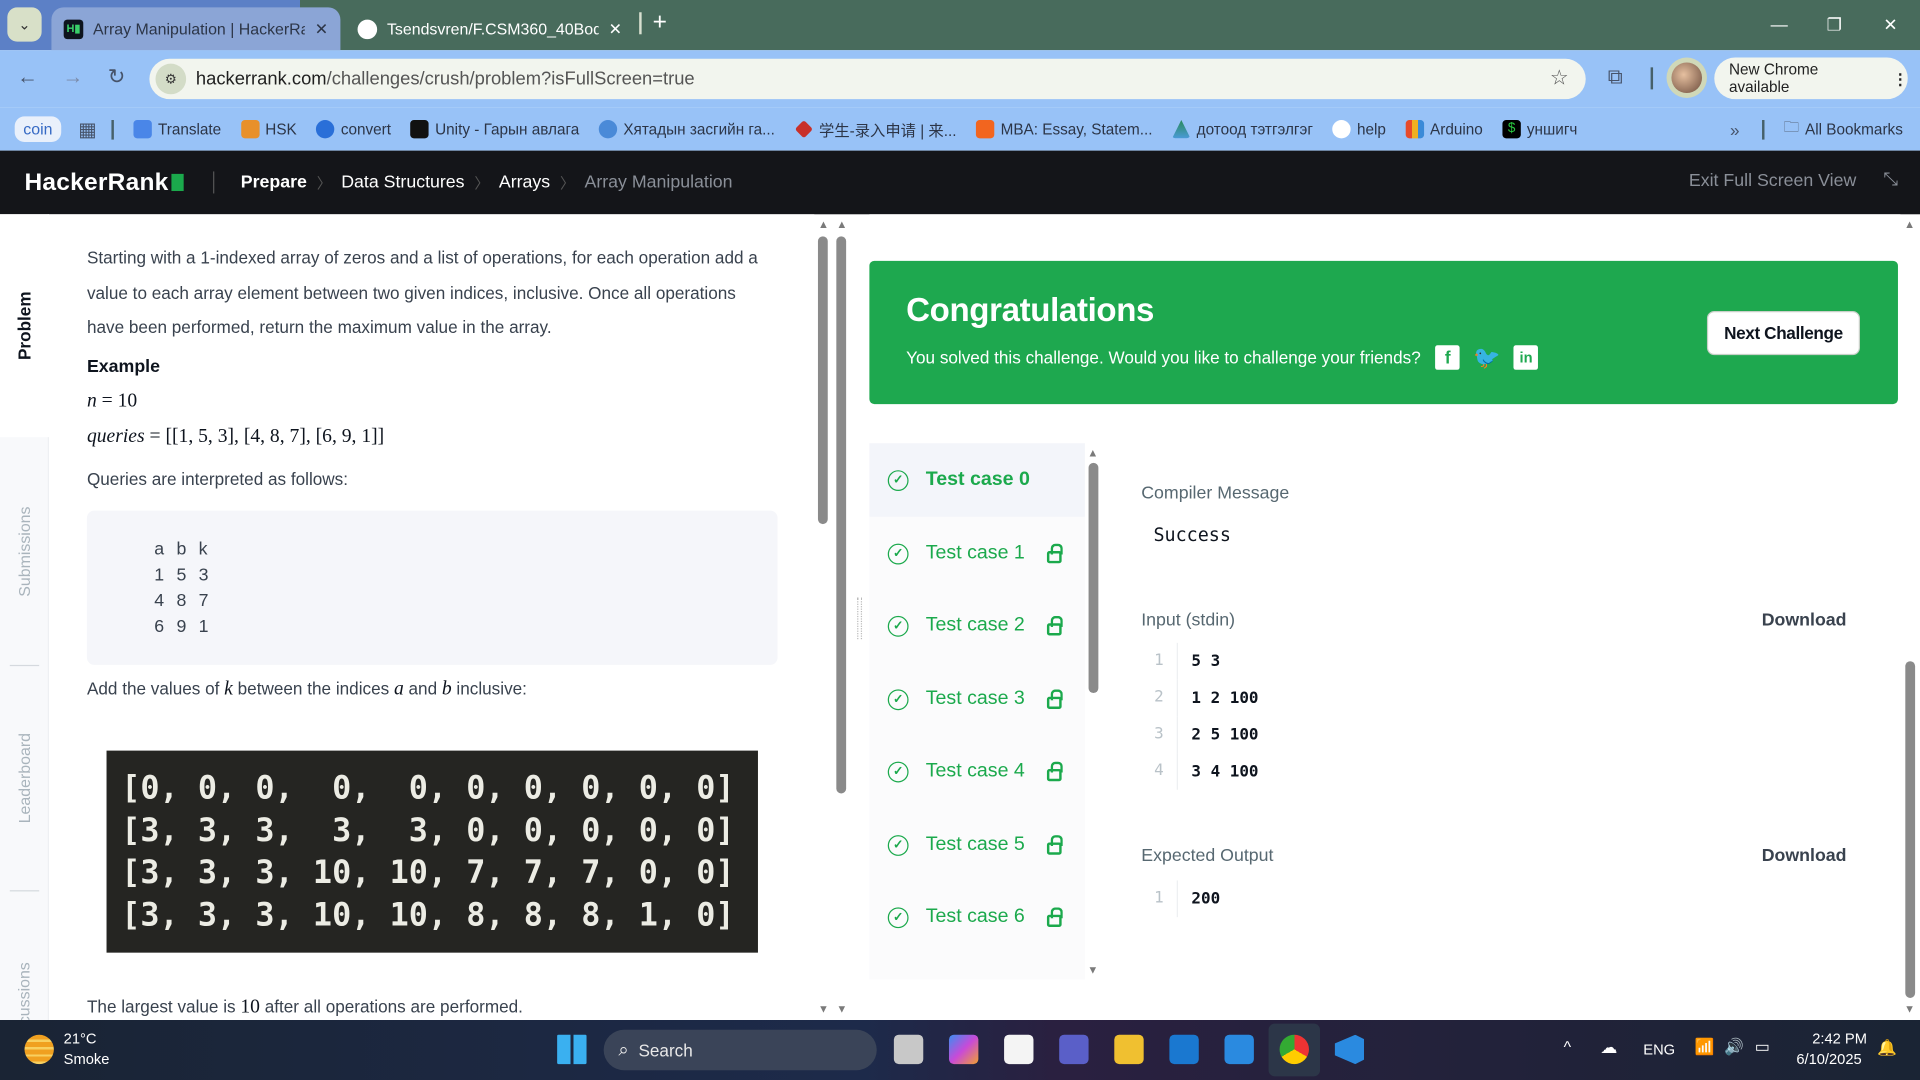 Image resolution: width=1920 pixels, height=1080 pixels. Describe the element at coordinates (27, 77) in the screenshot. I see `back-button: ←` at that location.